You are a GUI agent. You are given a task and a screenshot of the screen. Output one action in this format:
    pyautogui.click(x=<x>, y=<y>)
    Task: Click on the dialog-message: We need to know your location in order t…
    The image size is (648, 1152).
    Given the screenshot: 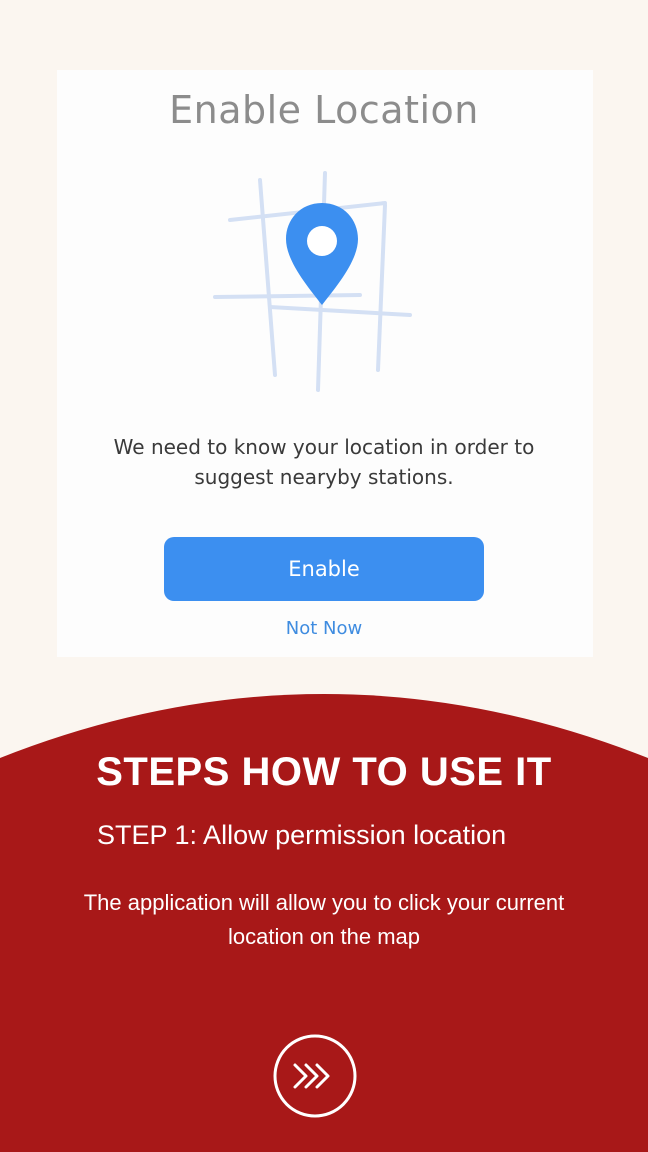 What is the action you would take?
    pyautogui.click(x=324, y=462)
    